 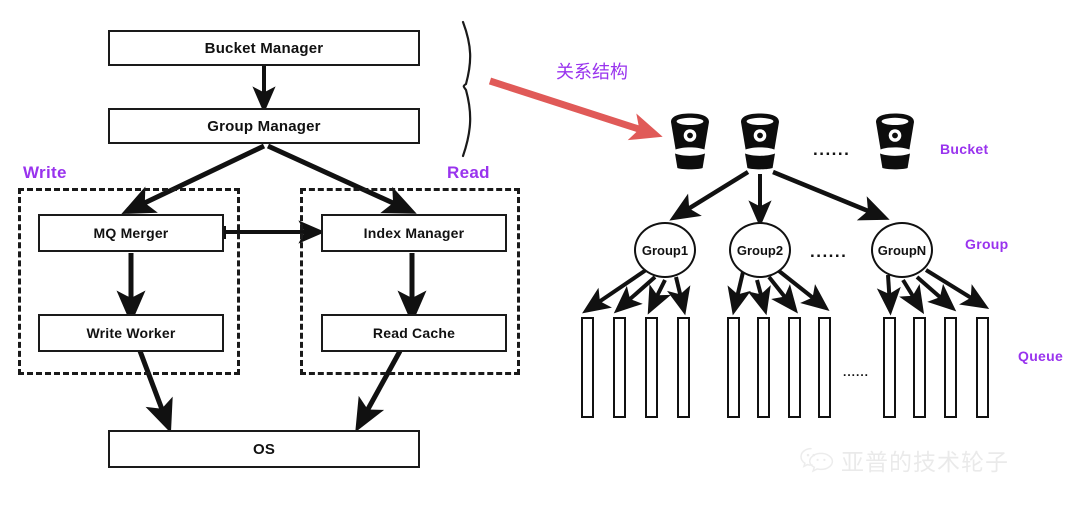 What do you see at coordinates (575, 109) in the screenshot?
I see `red-pointer-arrow` at bounding box center [575, 109].